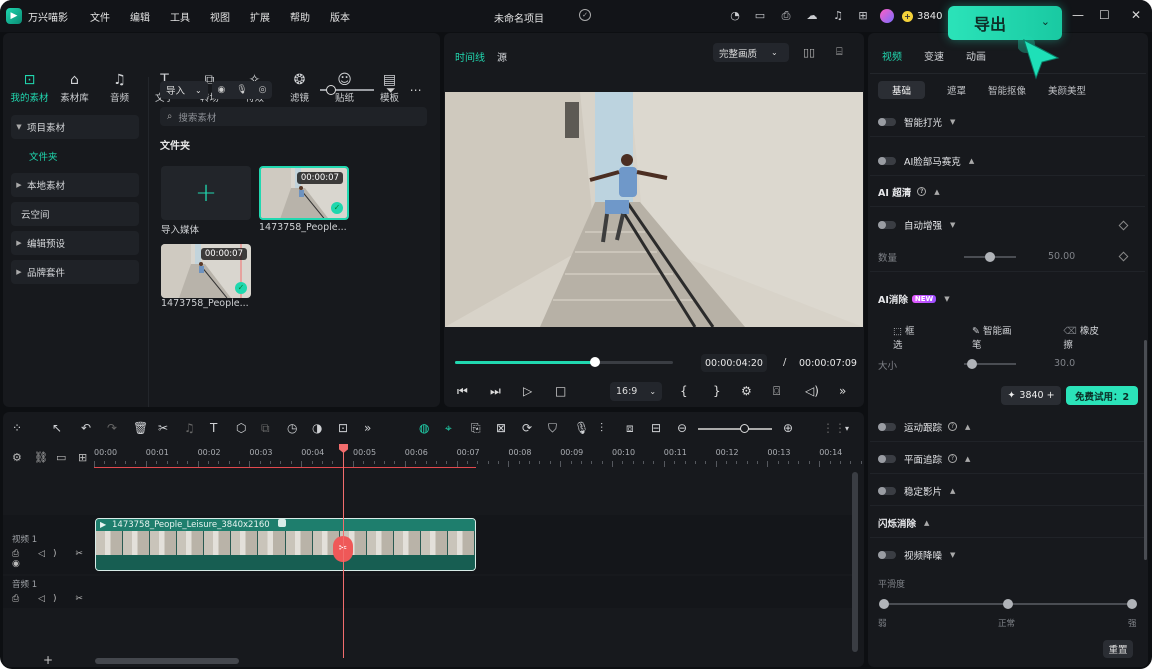 The height and width of the screenshot is (669, 1152). Describe the element at coordinates (495, 391) in the screenshot. I see `next-frame-icon: ⏭` at that location.